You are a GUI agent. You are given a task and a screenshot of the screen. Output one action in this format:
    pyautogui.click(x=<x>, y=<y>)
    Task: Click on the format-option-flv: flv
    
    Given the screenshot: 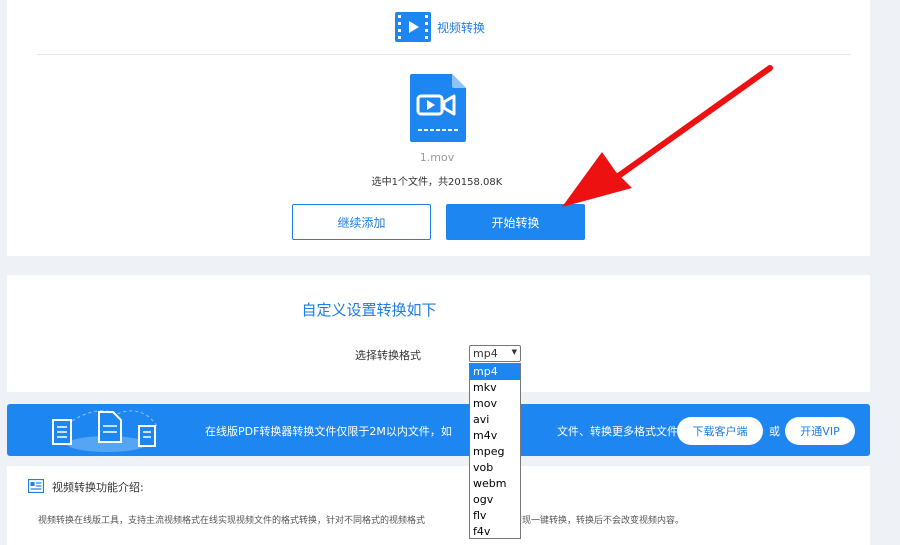 What is the action you would take?
    pyautogui.click(x=495, y=516)
    